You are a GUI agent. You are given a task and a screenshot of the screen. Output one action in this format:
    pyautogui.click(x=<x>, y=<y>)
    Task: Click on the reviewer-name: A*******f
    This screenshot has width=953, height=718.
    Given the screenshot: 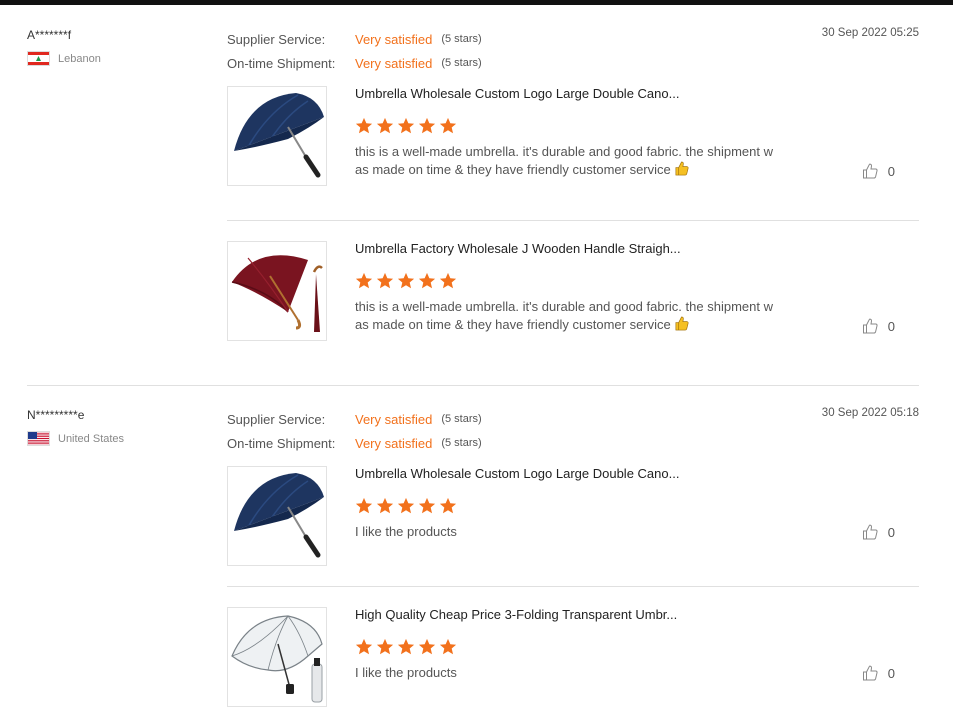 What is the action you would take?
    pyautogui.click(x=49, y=35)
    